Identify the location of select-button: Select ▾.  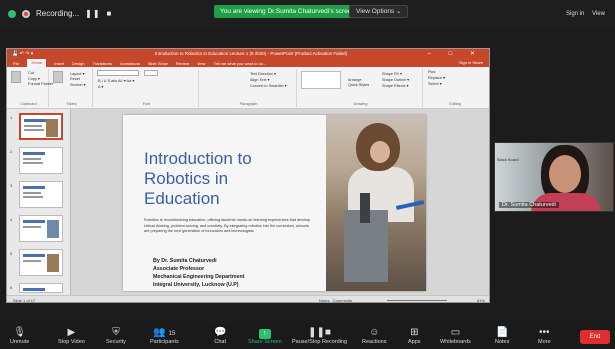
(455, 83).